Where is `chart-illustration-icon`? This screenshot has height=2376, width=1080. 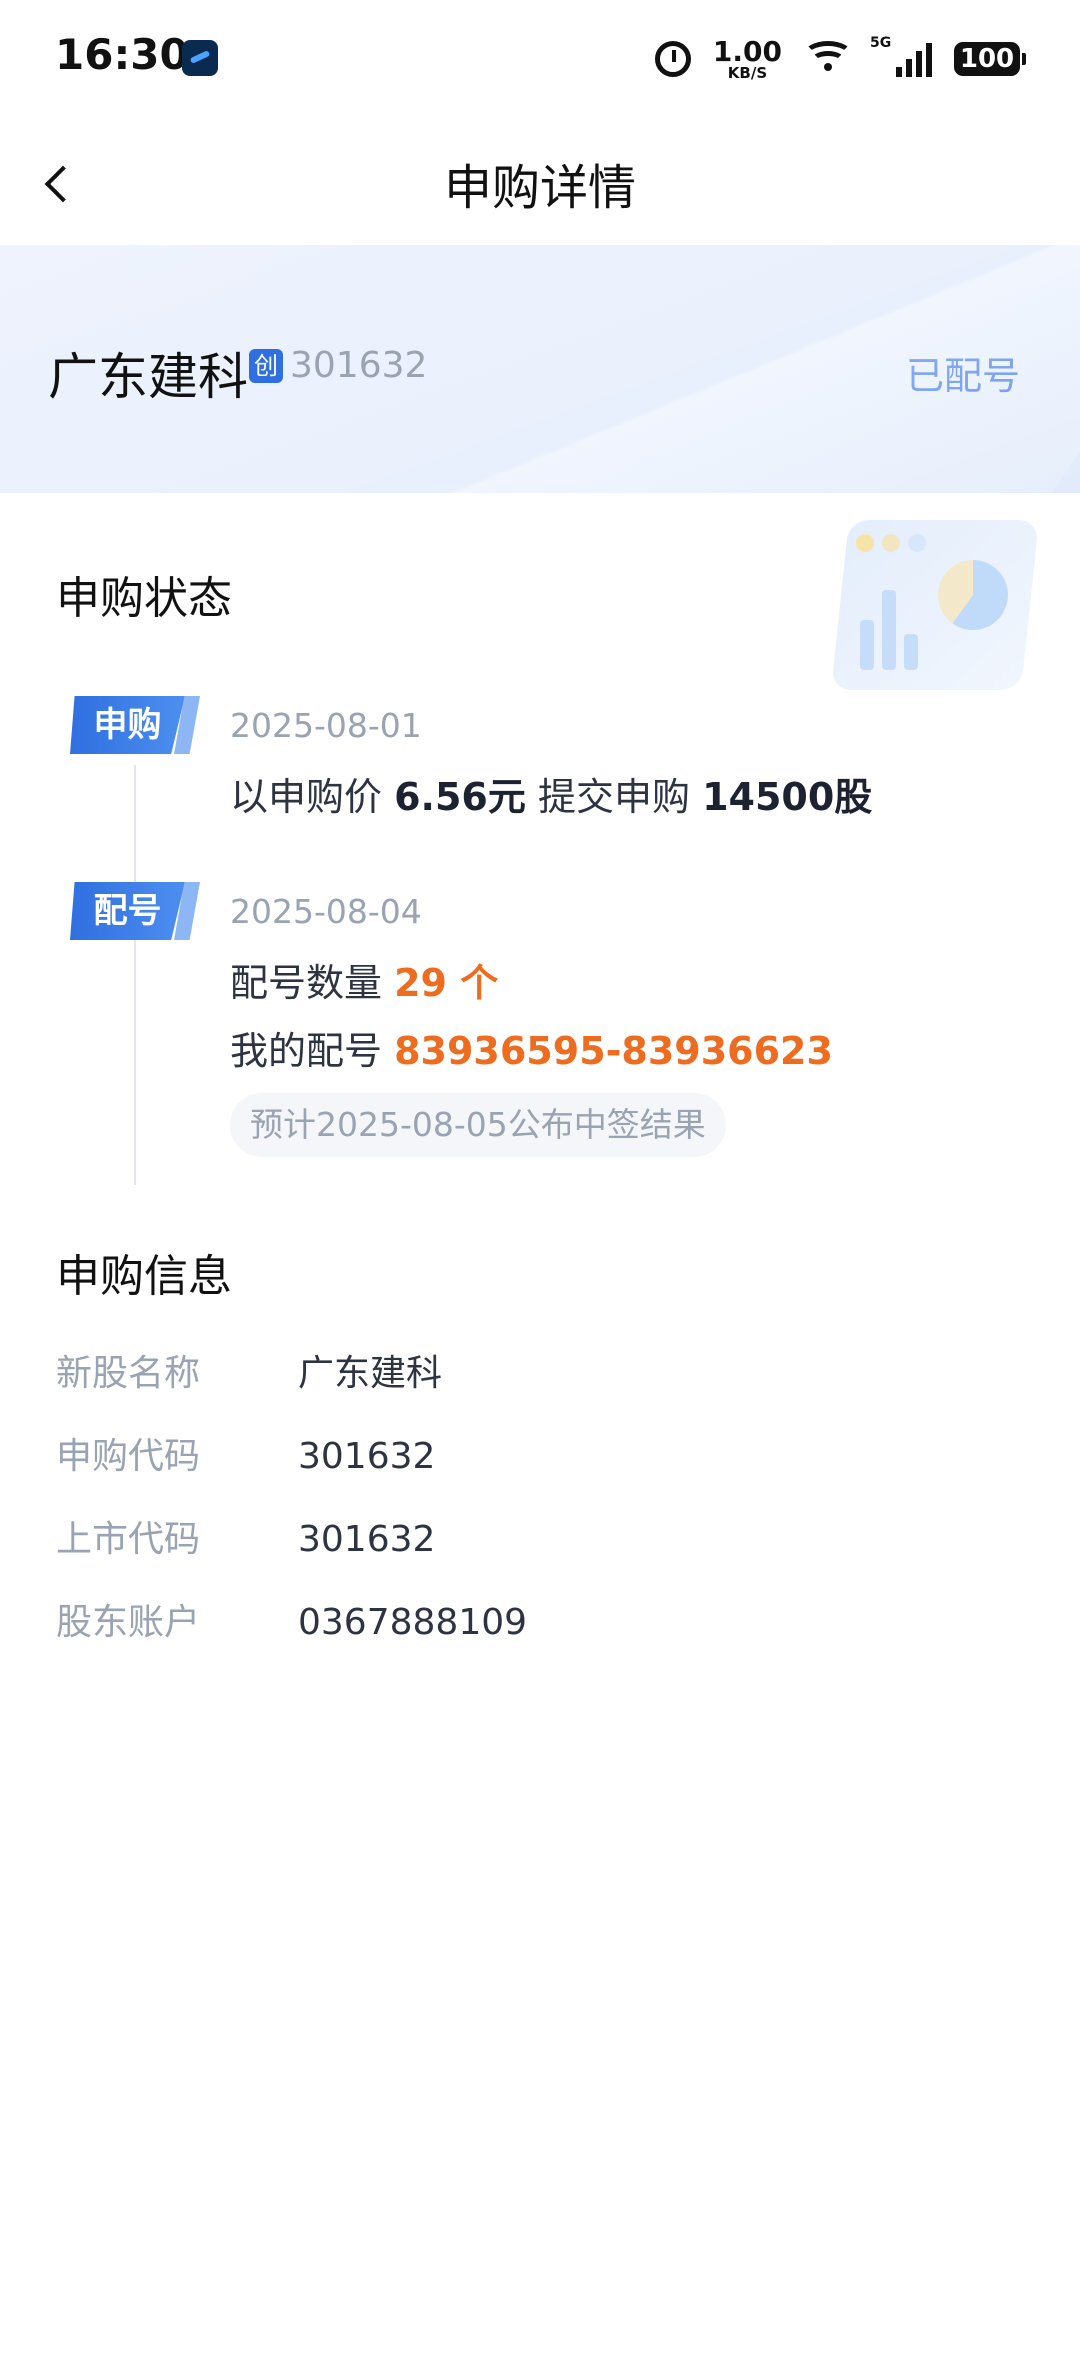 chart-illustration-icon is located at coordinates (930, 605).